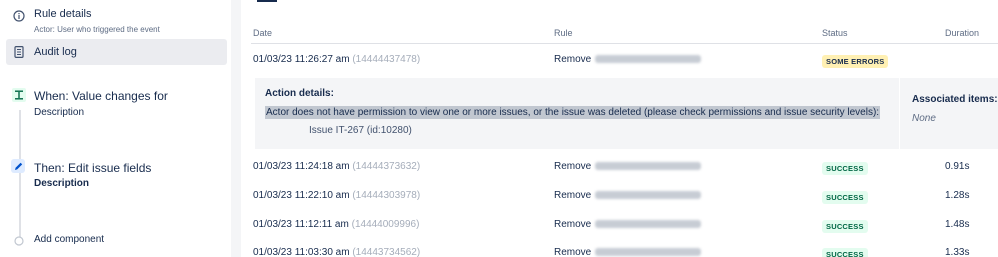 The image size is (998, 257). I want to click on document-icon, so click(19, 52).